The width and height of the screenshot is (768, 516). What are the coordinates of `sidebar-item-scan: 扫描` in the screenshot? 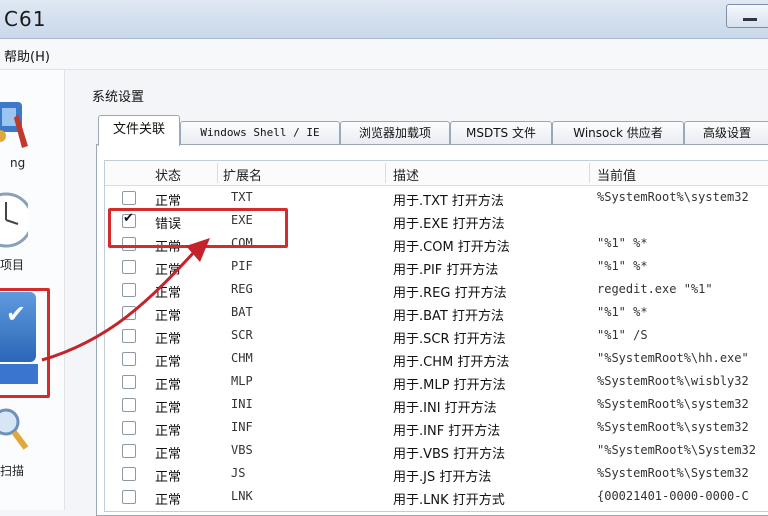 It's located at (30, 450).